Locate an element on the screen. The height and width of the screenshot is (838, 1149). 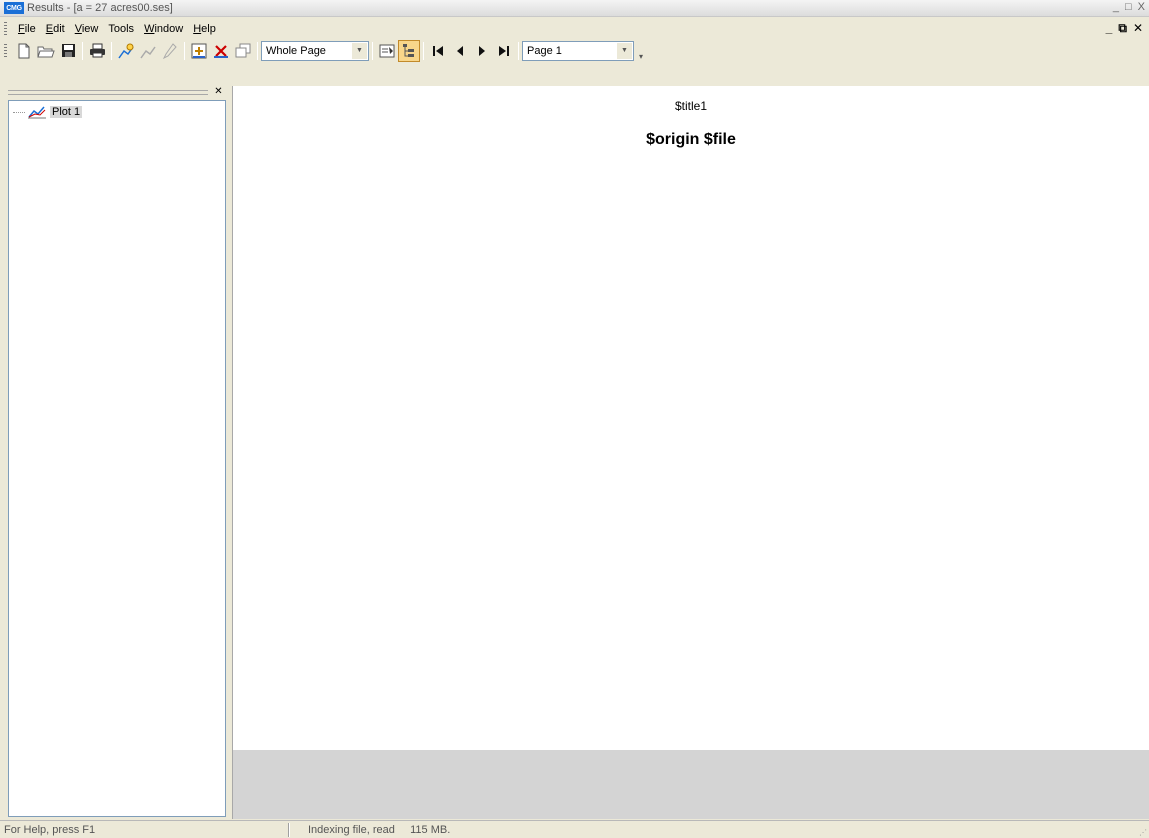
edit-plot-button is located at coordinates (148, 51).